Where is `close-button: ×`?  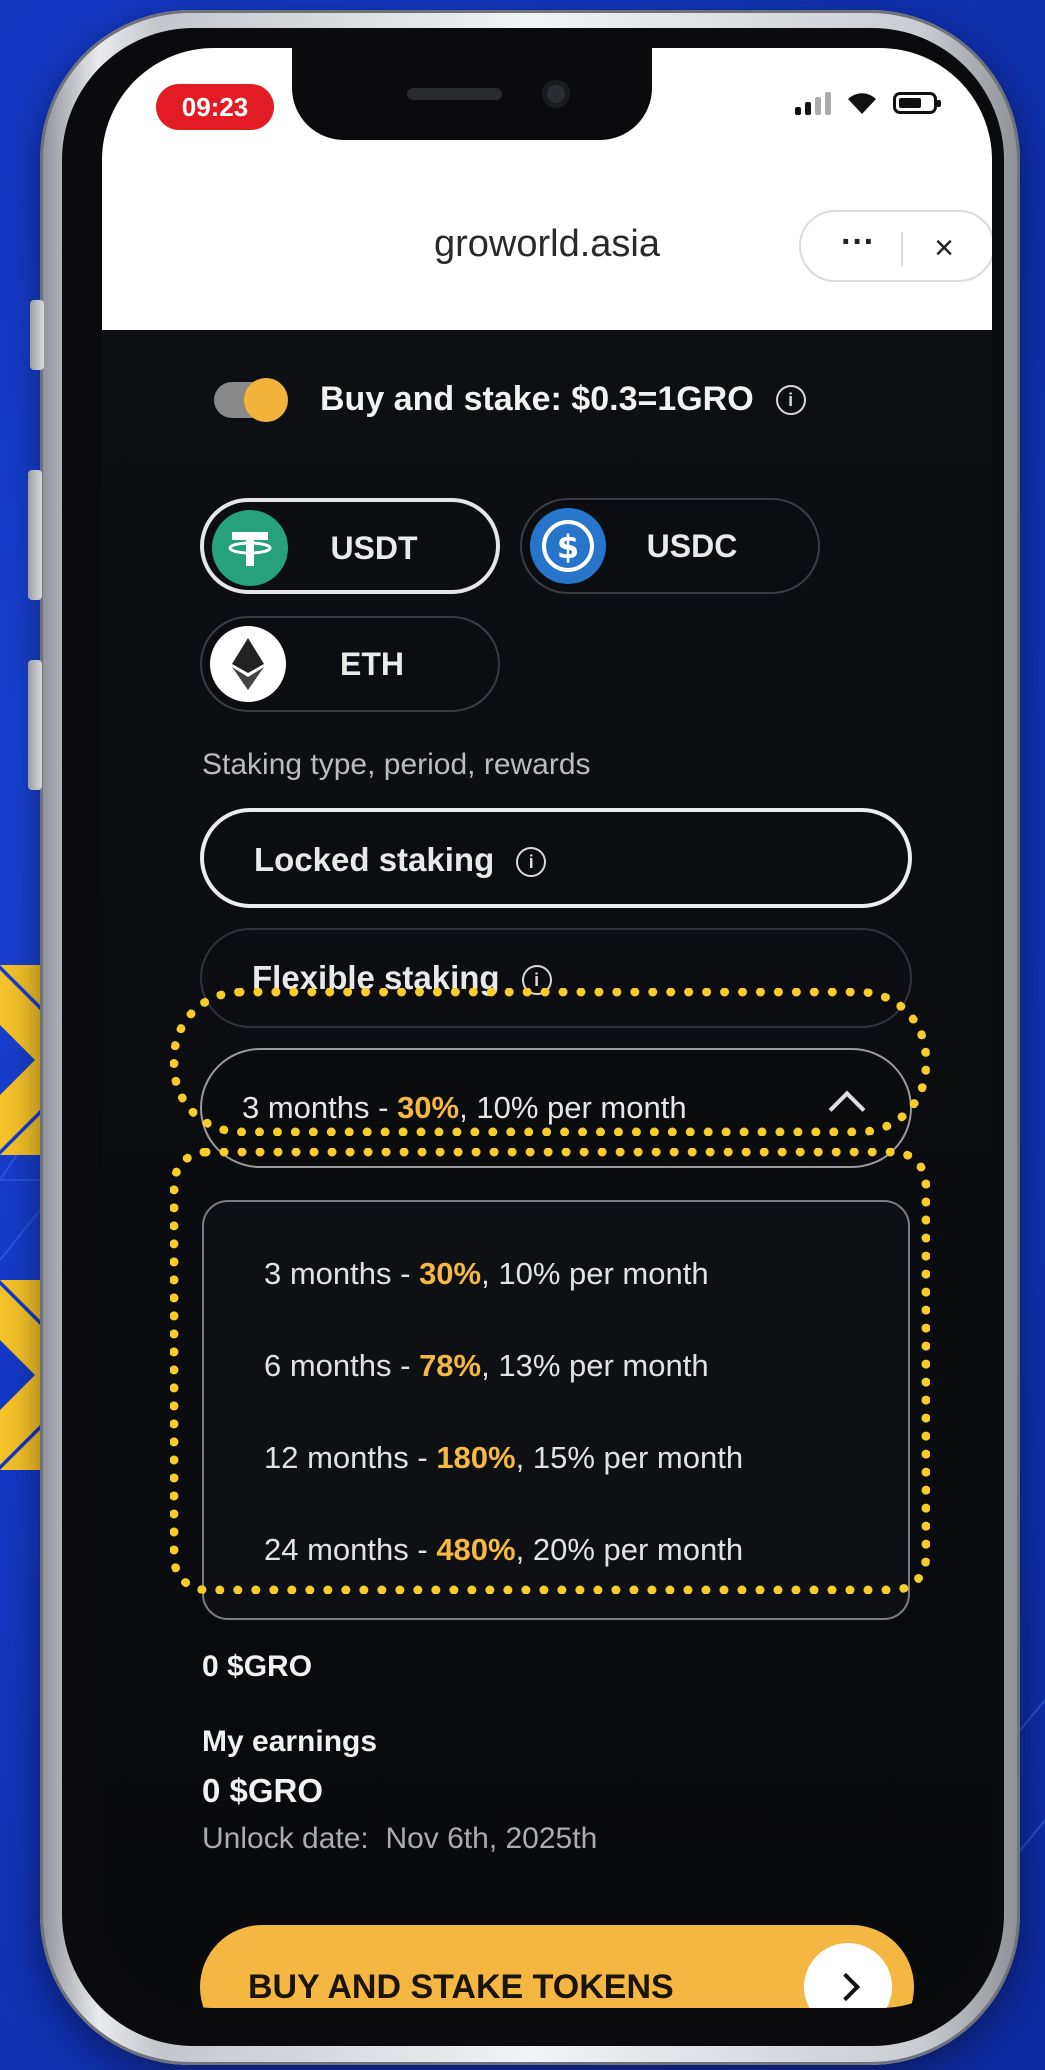
close-button: × is located at coordinates (944, 248).